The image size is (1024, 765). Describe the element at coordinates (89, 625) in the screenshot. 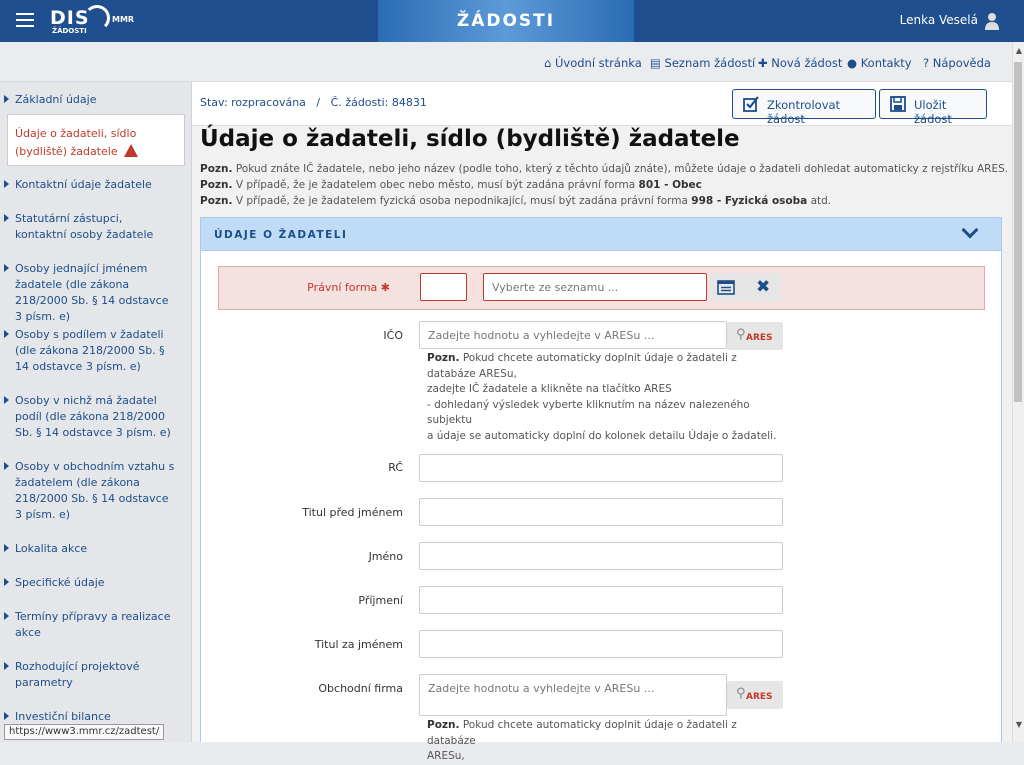

I see `sidebar-item-schedule: Termíny přípravy a realizace akce` at that location.